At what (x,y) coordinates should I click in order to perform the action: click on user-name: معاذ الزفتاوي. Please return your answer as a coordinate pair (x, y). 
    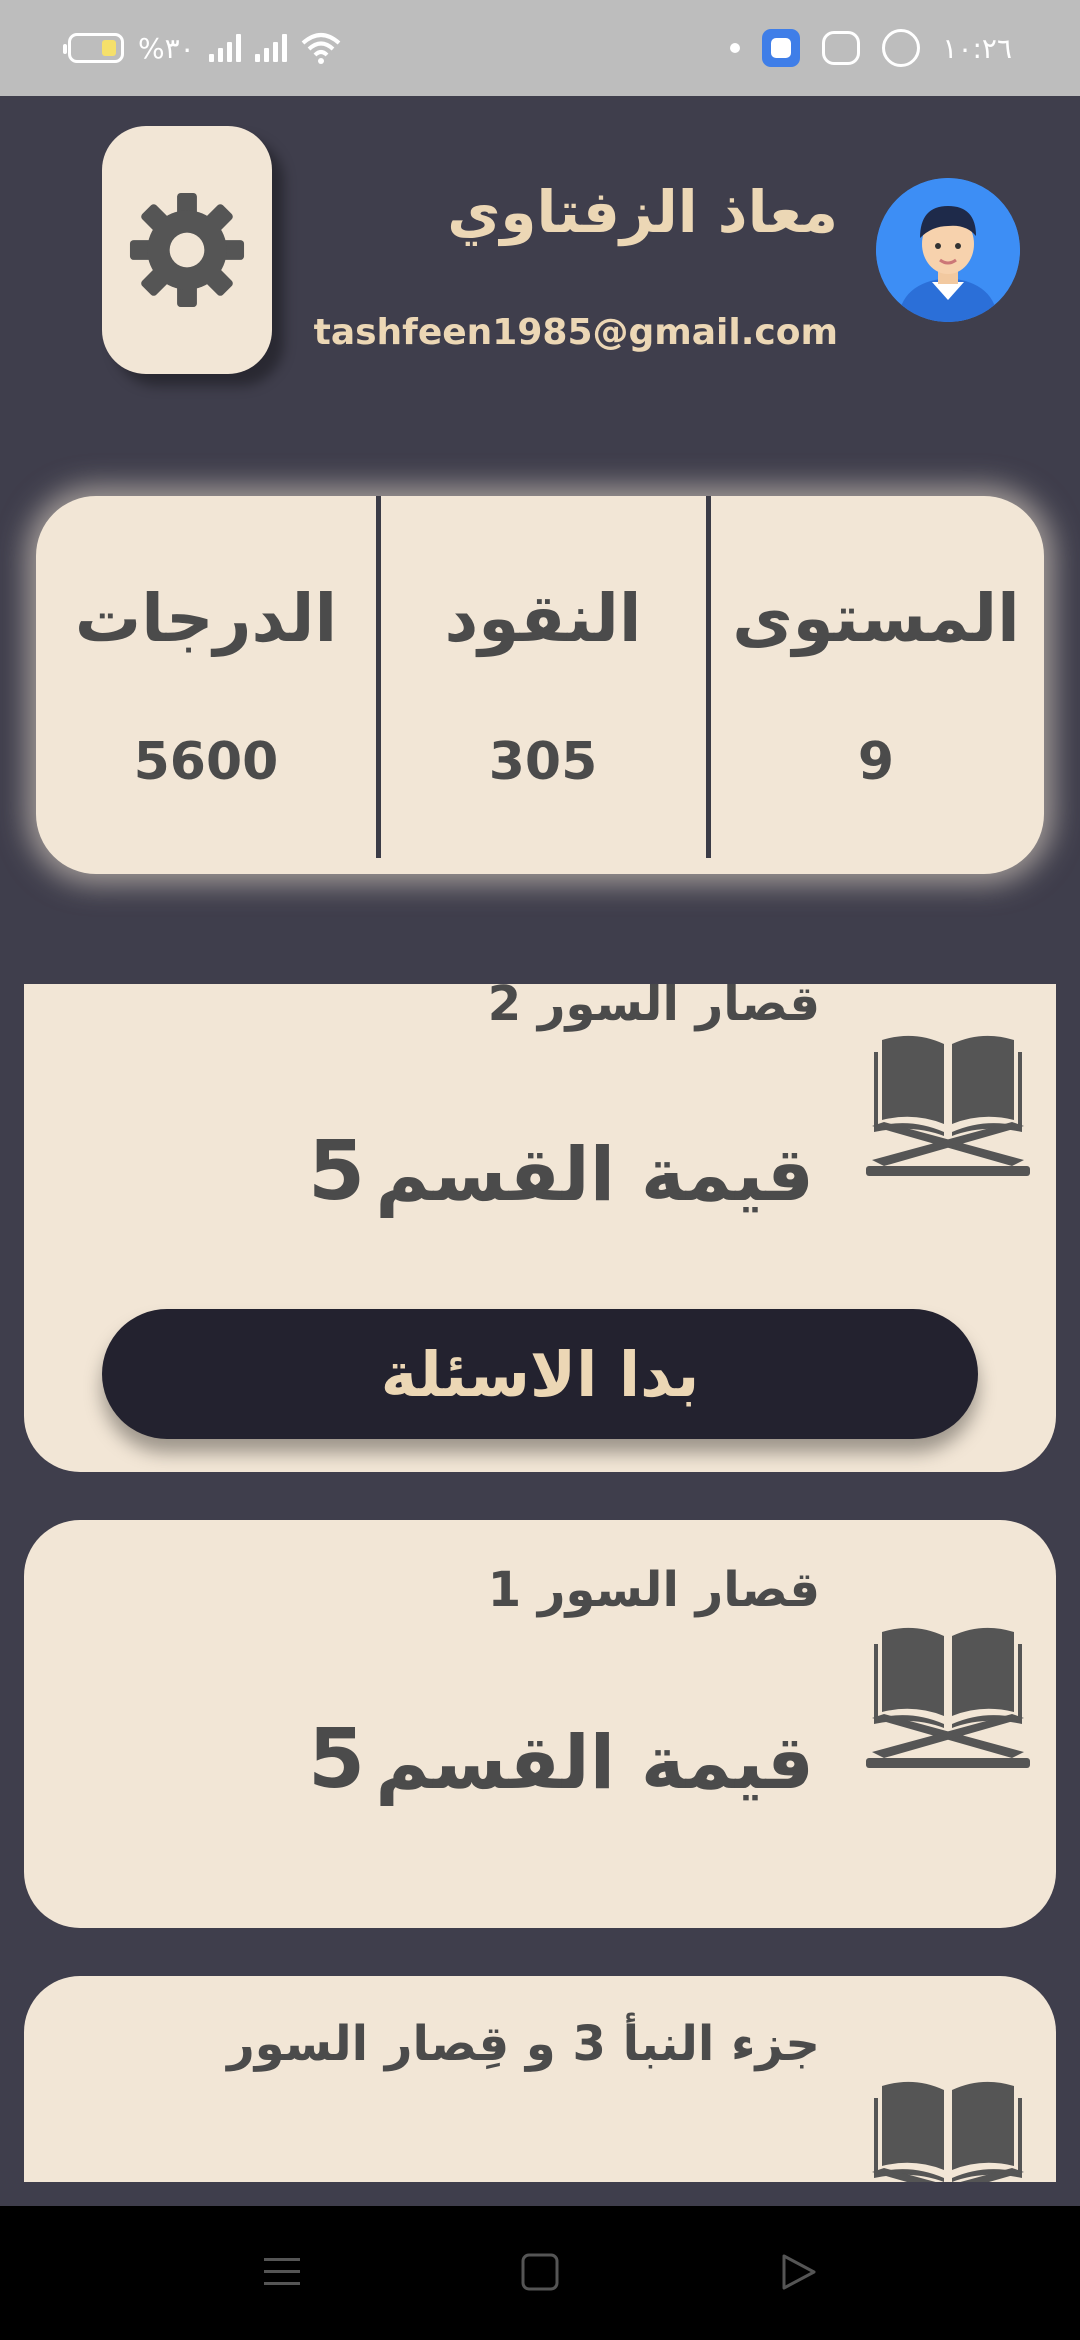
    Looking at the image, I should click on (642, 212).